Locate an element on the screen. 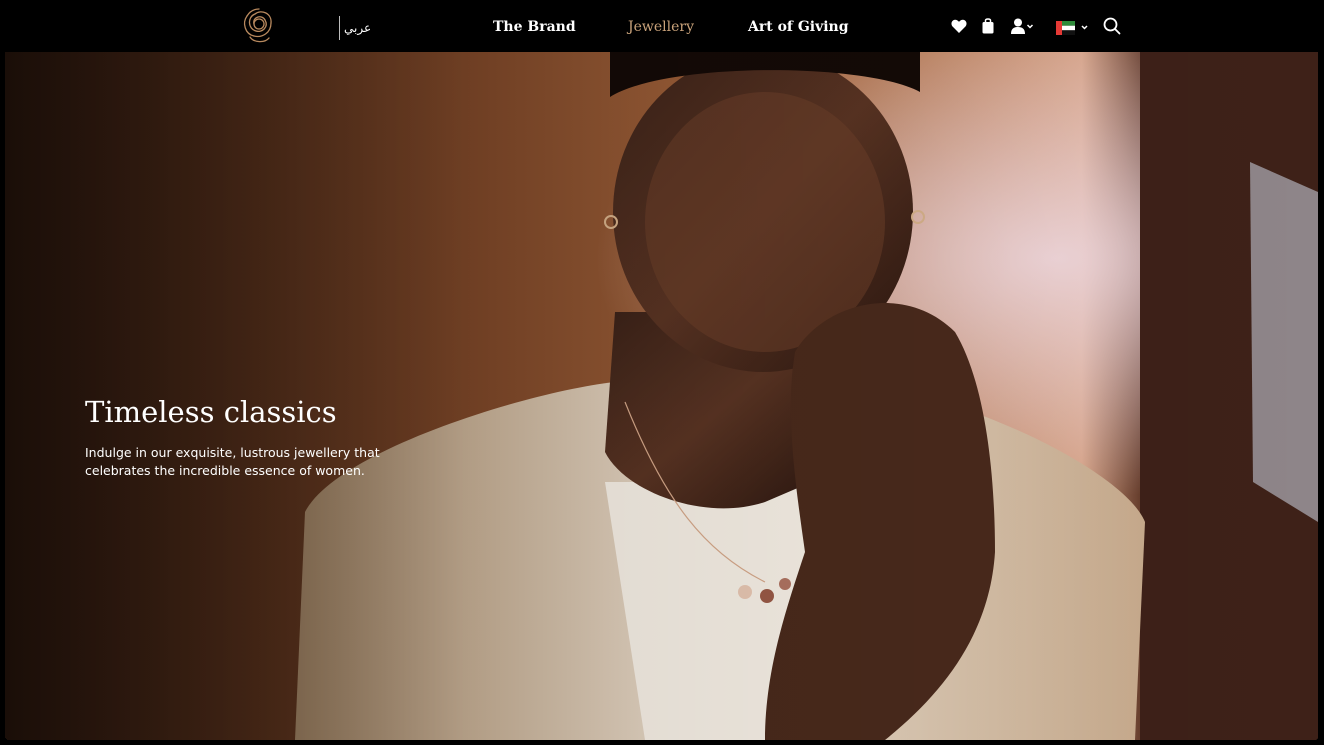 The image size is (1324, 745). nav-the-brand: The Brand is located at coordinates (534, 27).